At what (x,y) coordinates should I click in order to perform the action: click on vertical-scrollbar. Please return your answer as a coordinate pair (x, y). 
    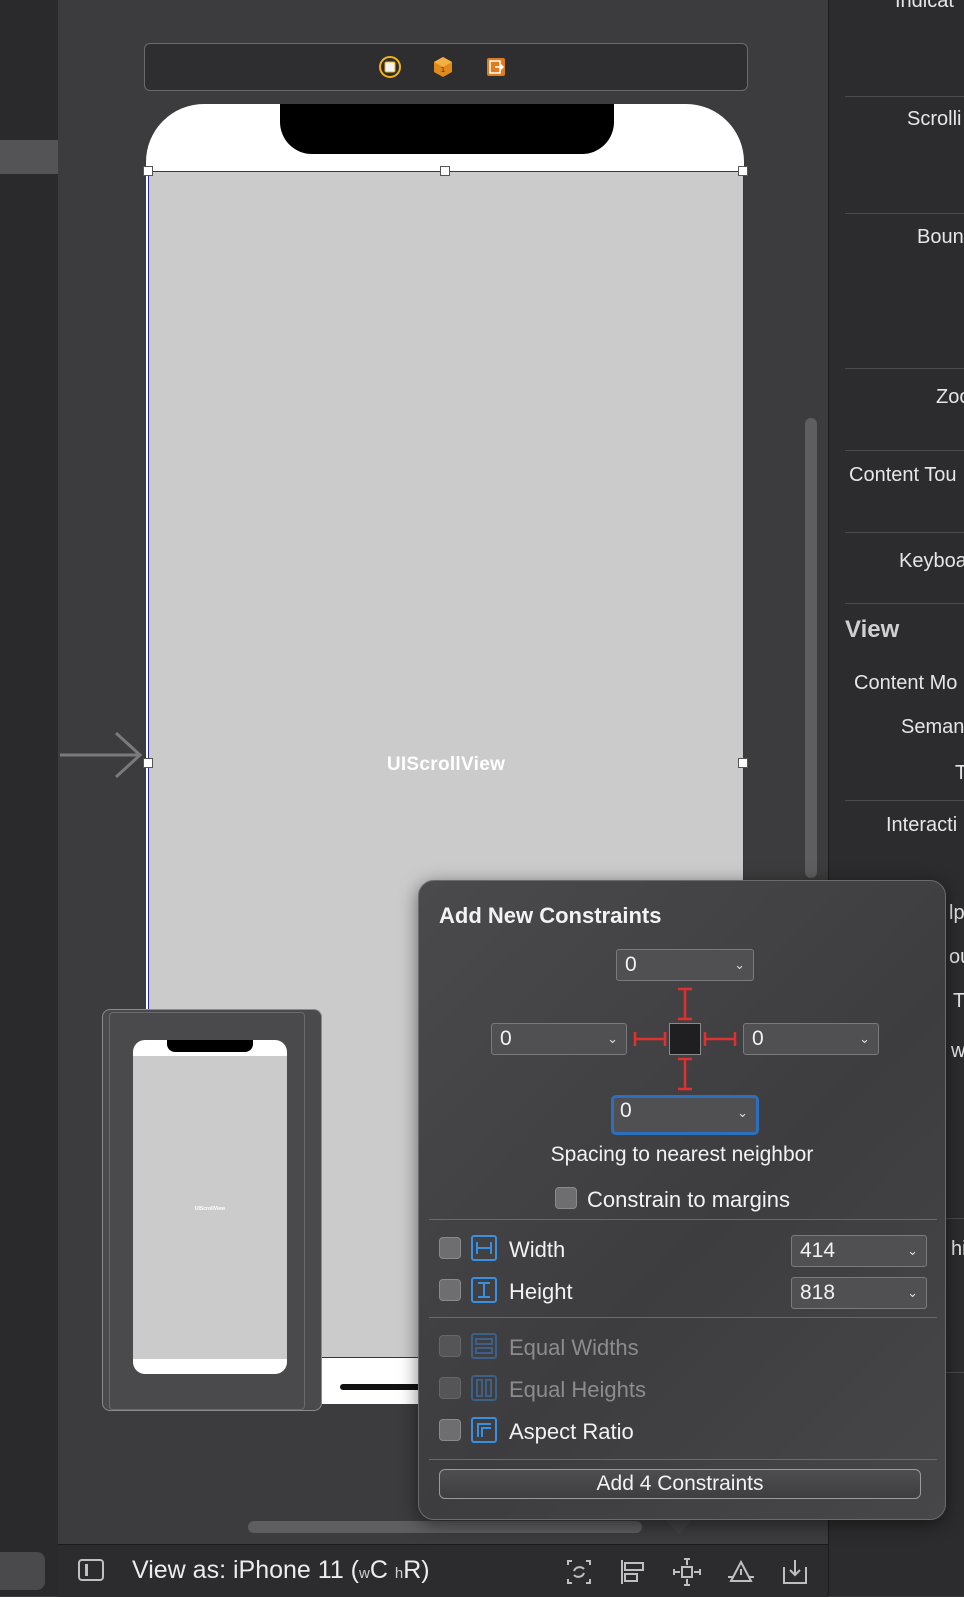
    Looking at the image, I should click on (811, 648).